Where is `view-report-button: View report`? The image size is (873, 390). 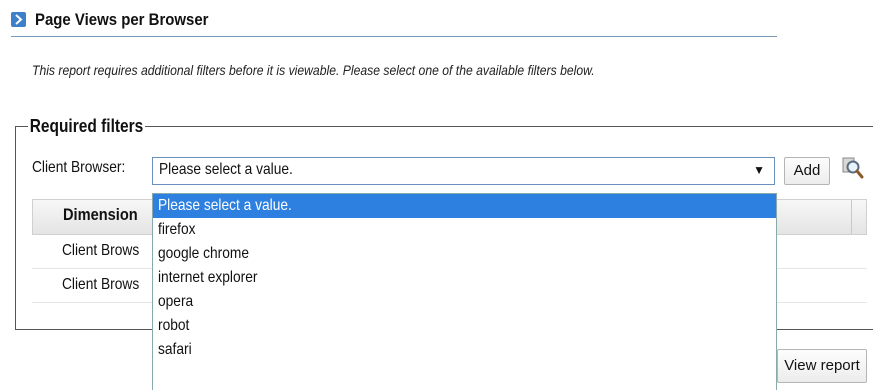
view-report-button: View report is located at coordinates (822, 366).